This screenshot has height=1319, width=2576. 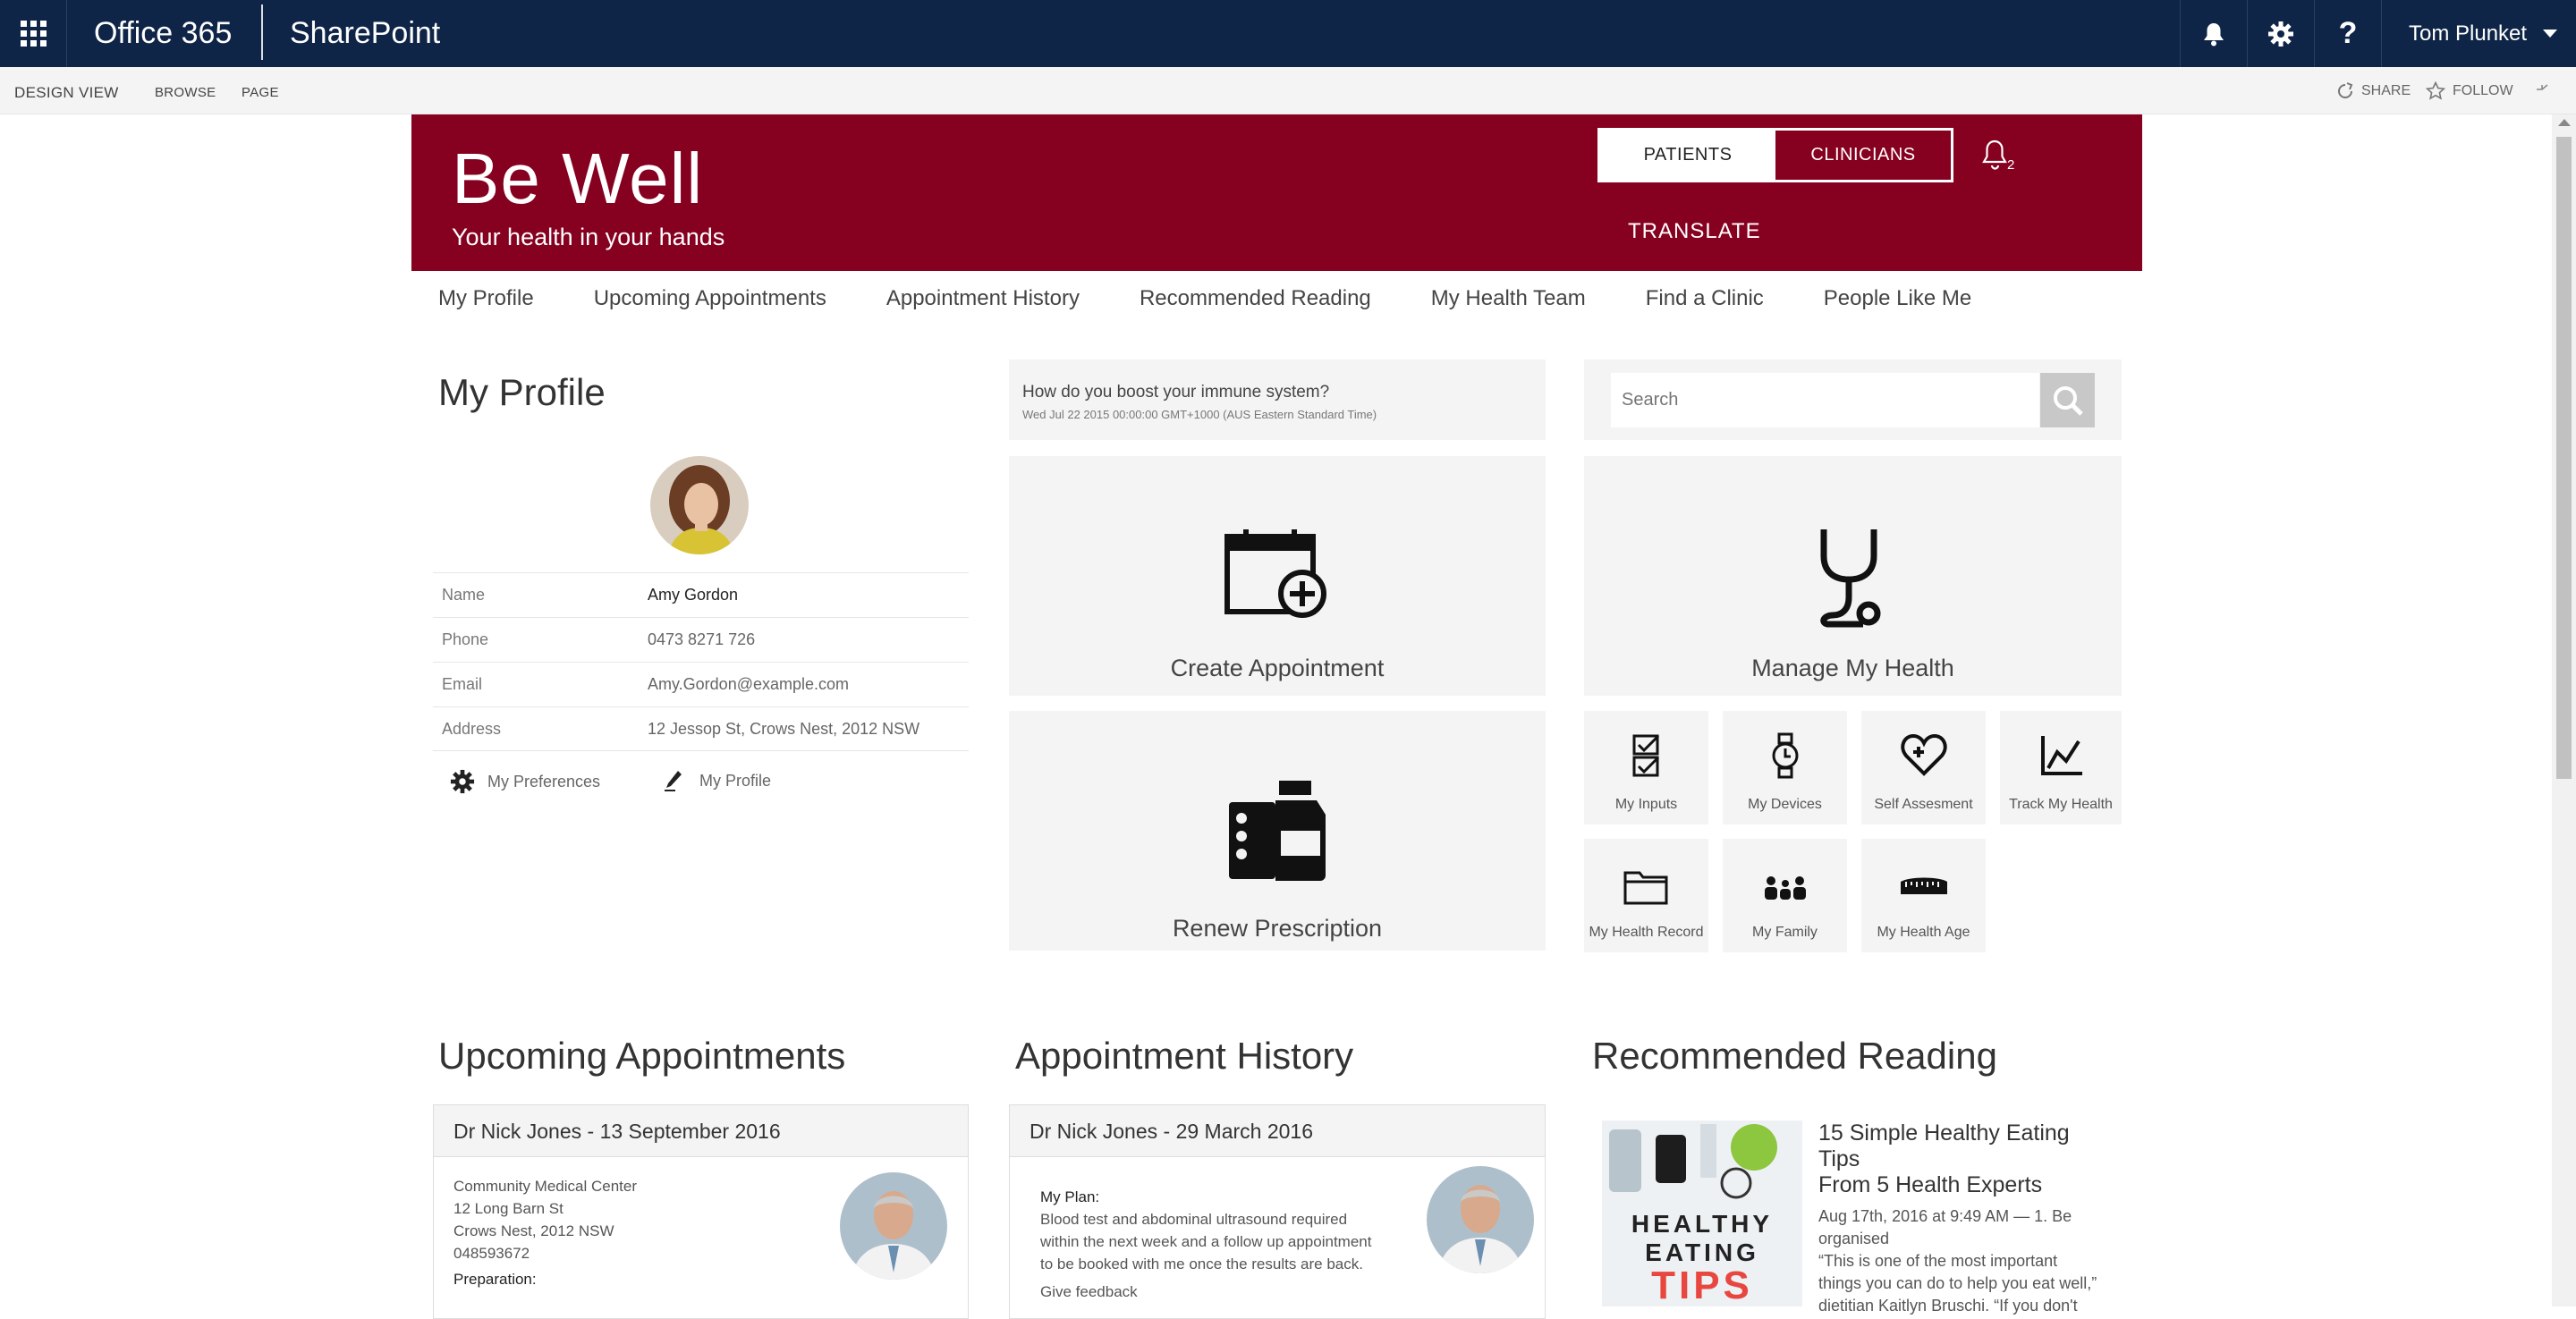 I want to click on nav-find-a-clinic: Find a Clinic, so click(x=1705, y=301).